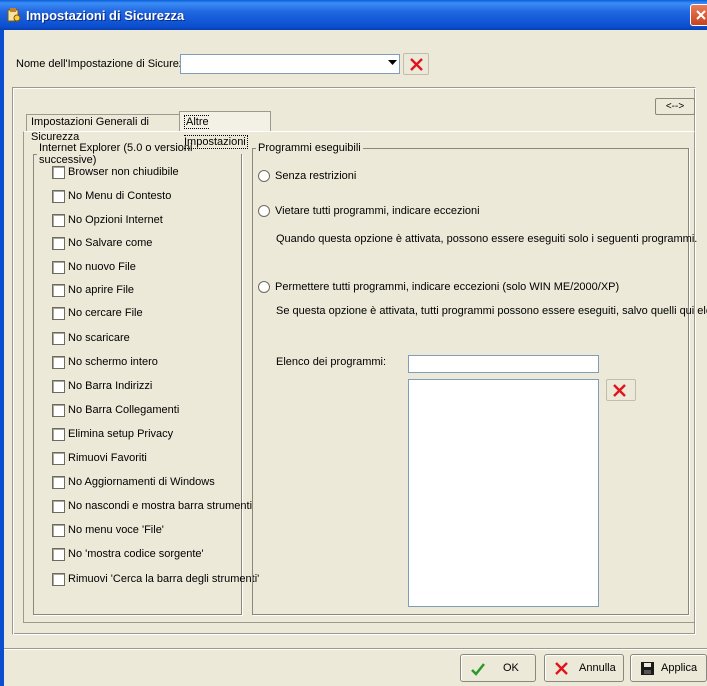 The height and width of the screenshot is (686, 707). Describe the element at coordinates (110, 386) in the screenshot. I see `checkbox-label: No Barra Indirizzi` at that location.